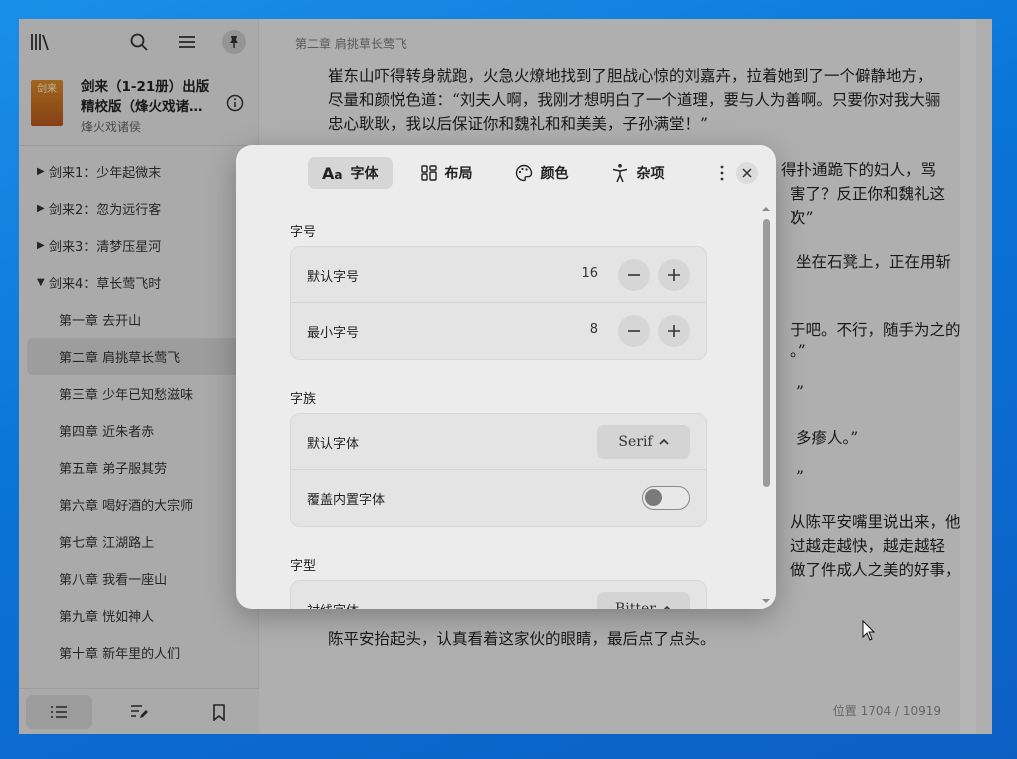  Describe the element at coordinates (650, 174) in the screenshot. I see `tab-label: 杂项` at that location.